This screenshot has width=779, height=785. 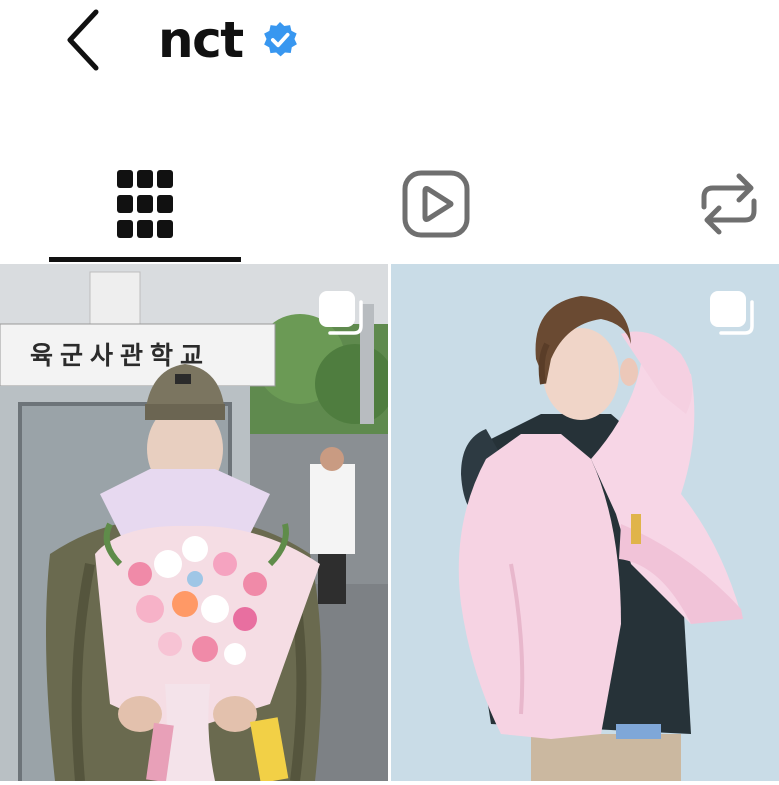 I want to click on active-tab-indicator, so click(x=145, y=259).